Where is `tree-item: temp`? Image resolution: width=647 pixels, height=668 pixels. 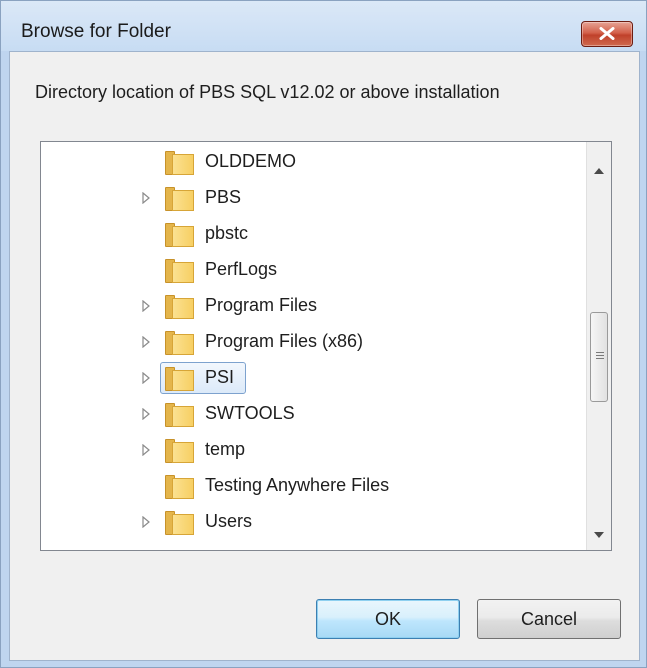
tree-item: temp is located at coordinates (311, 450).